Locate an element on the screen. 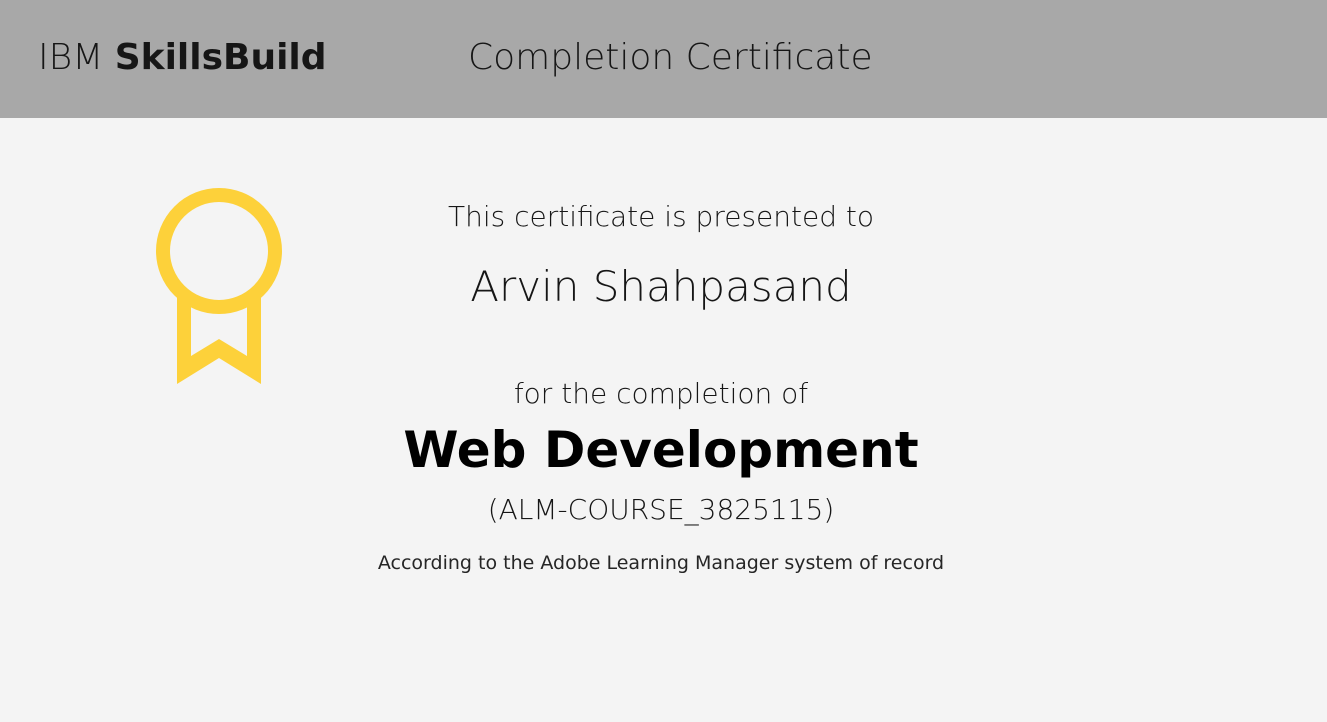 The height and width of the screenshot is (722, 1327). course-title: Web Development is located at coordinates (661, 450).